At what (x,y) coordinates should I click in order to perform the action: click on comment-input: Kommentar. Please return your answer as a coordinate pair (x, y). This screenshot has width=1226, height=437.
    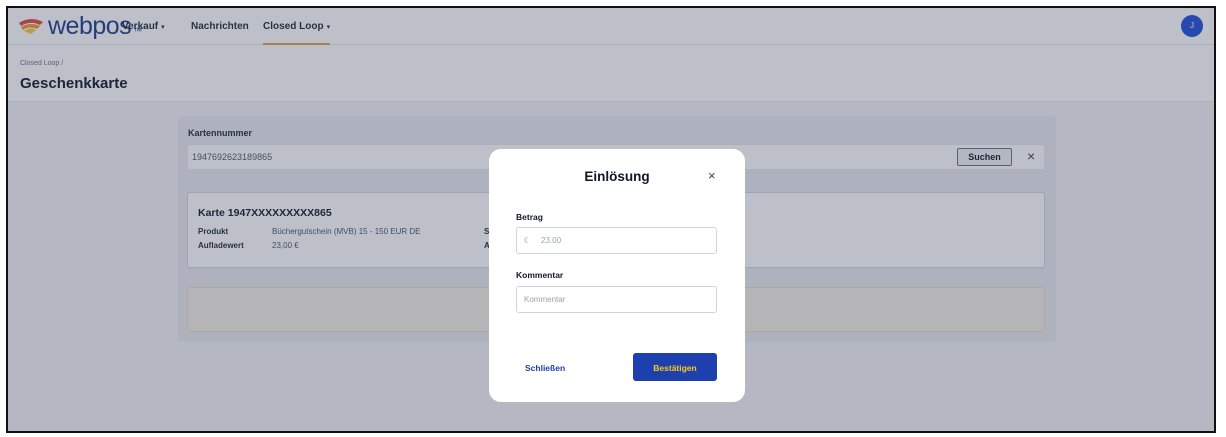
    Looking at the image, I should click on (616, 299).